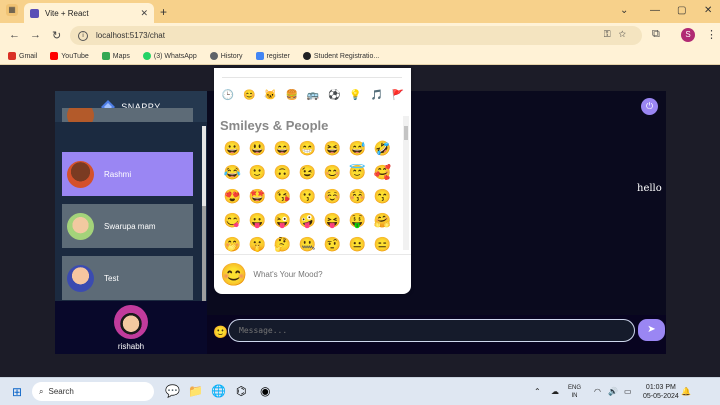 This screenshot has height=405, width=720. I want to click on emoji-cell: 😑, so click(382, 244).